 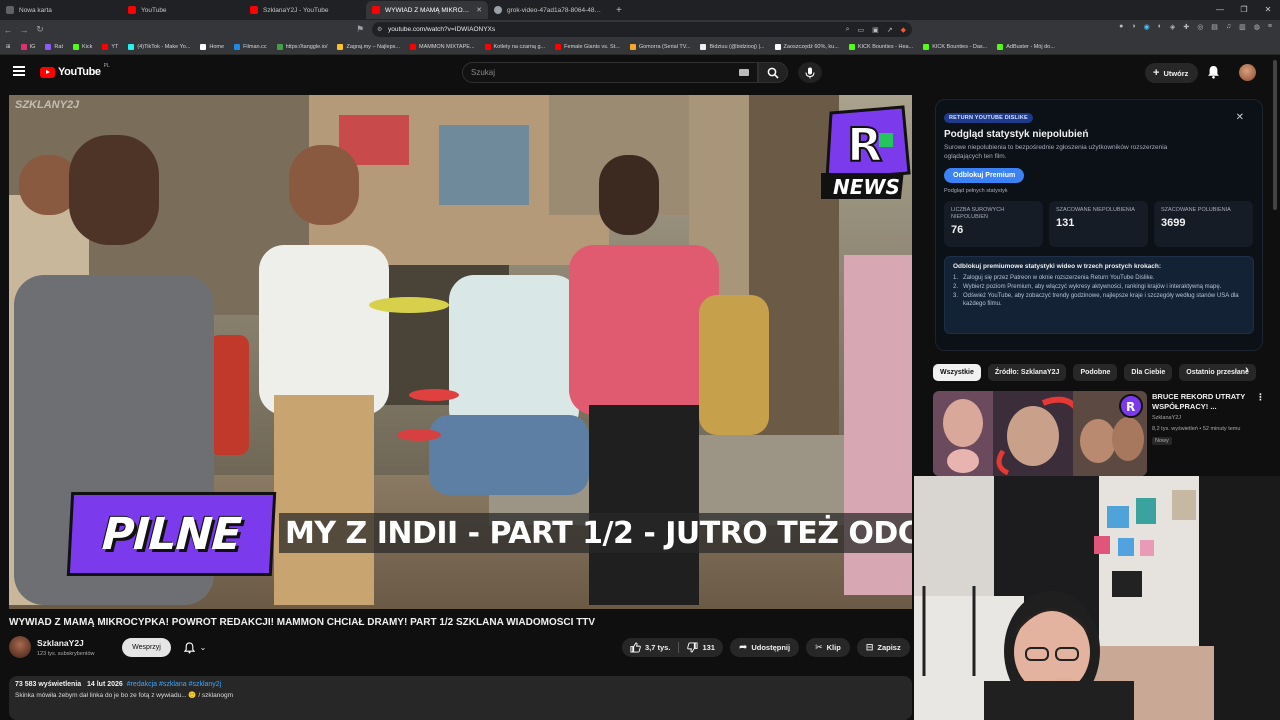 What do you see at coordinates (360, 29) in the screenshot?
I see `bookmark-star-icon: ⚑` at bounding box center [360, 29].